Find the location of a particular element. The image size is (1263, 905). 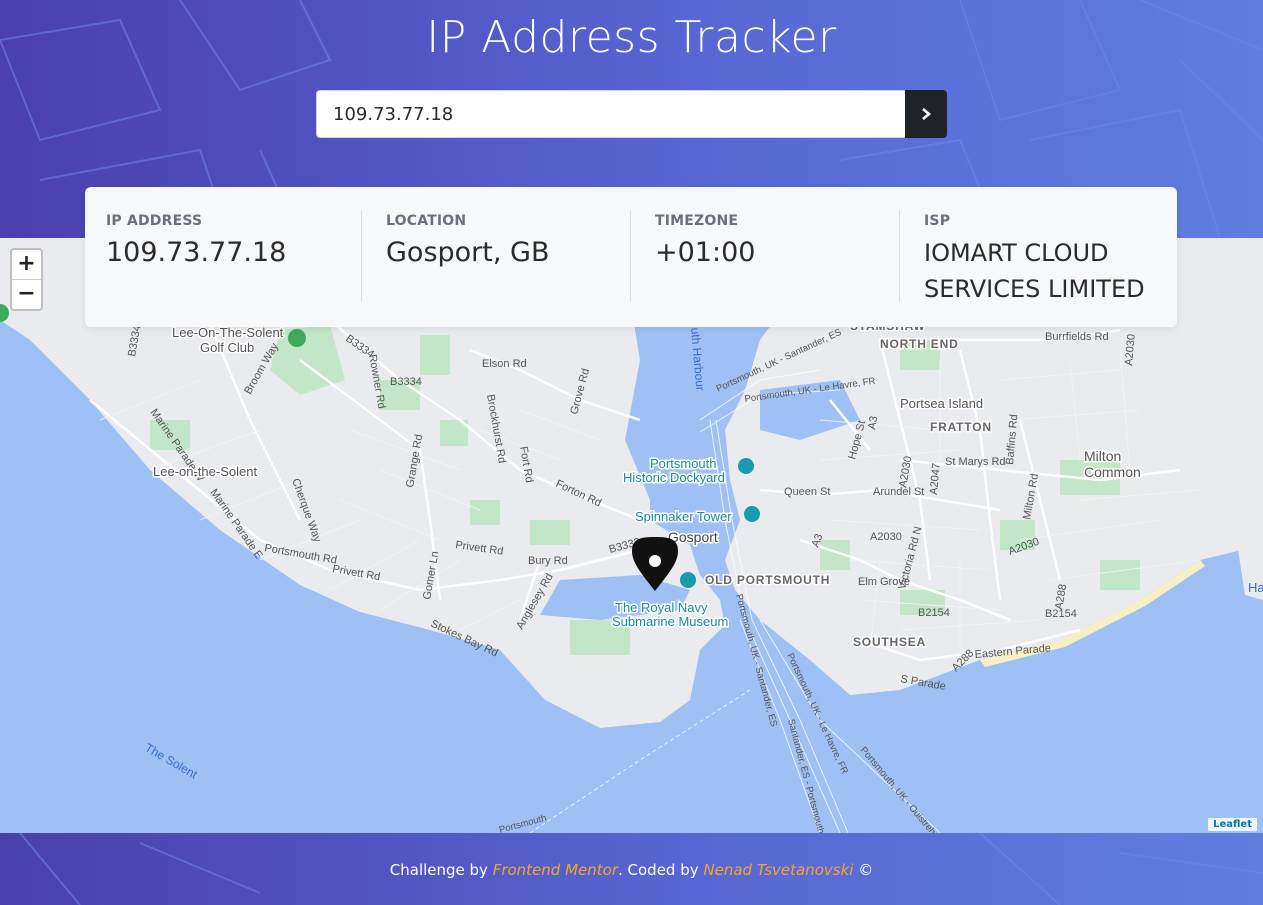

place-label: Portsea Island is located at coordinates (941, 403).